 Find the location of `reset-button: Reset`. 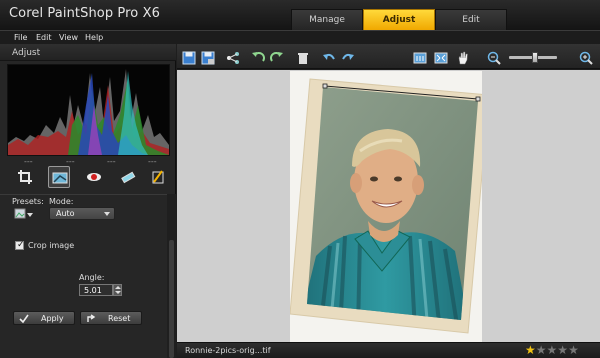

reset-button: Reset is located at coordinates (111, 318).